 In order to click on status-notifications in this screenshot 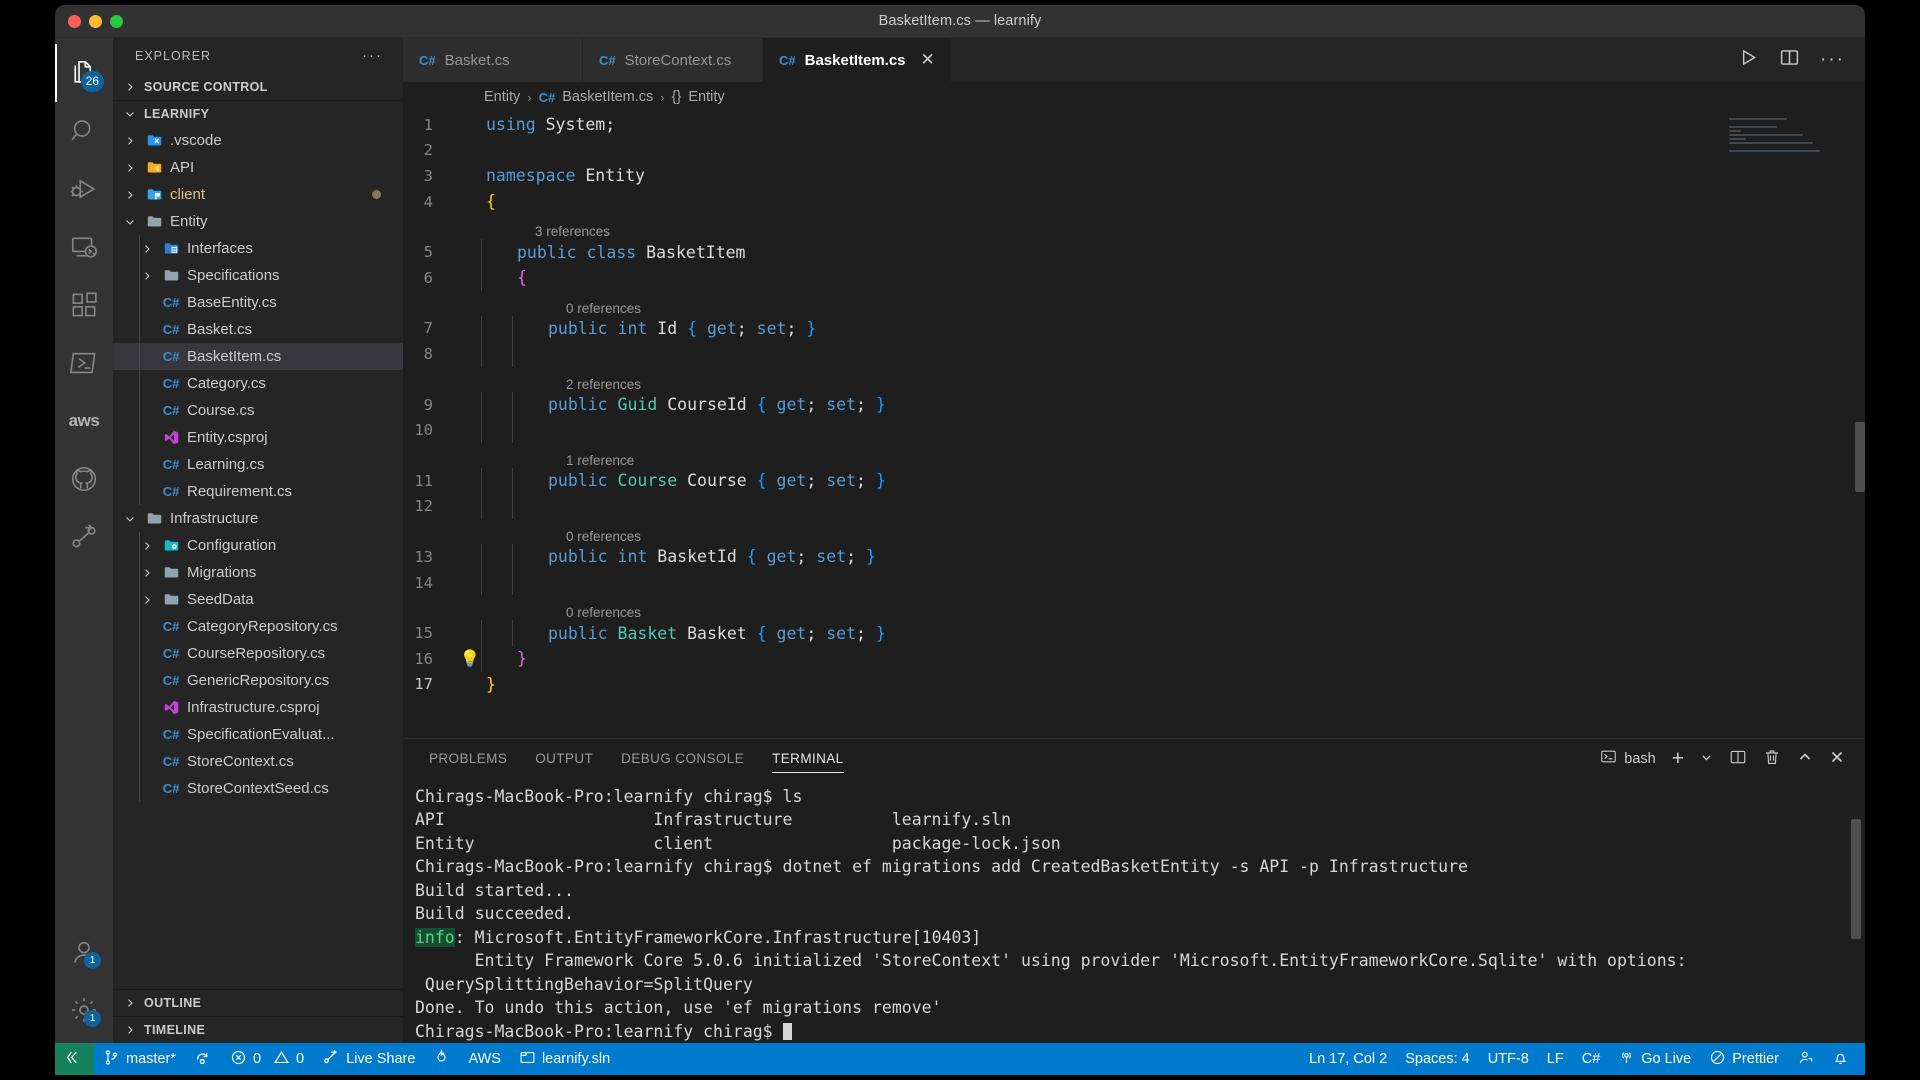, I will do `click(1844, 1059)`.